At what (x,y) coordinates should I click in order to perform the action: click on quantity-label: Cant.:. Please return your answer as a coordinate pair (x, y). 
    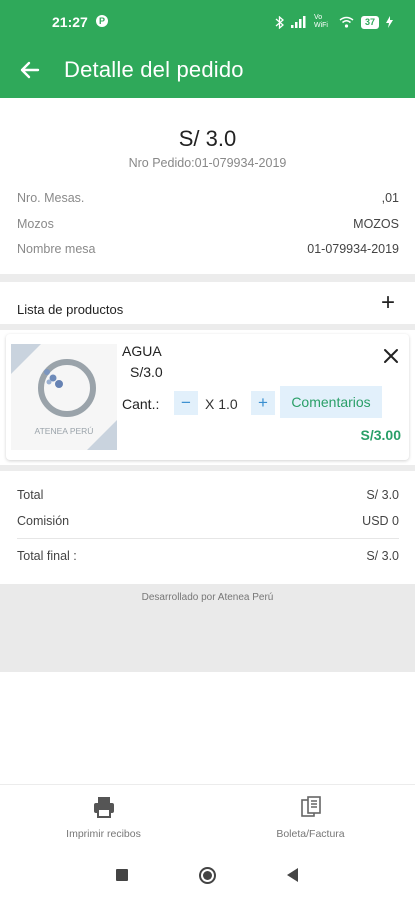
    Looking at the image, I should click on (141, 404).